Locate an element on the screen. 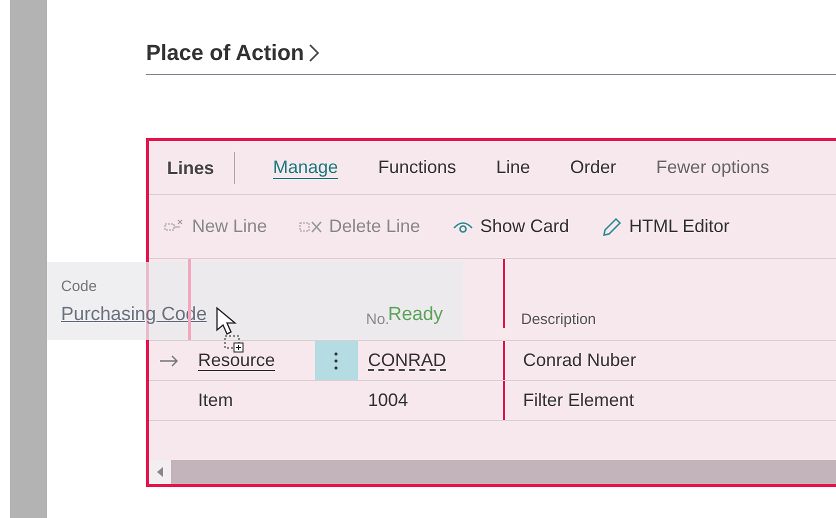 Image resolution: width=836 pixels, height=518 pixels. column-header: Description is located at coordinates (558, 319).